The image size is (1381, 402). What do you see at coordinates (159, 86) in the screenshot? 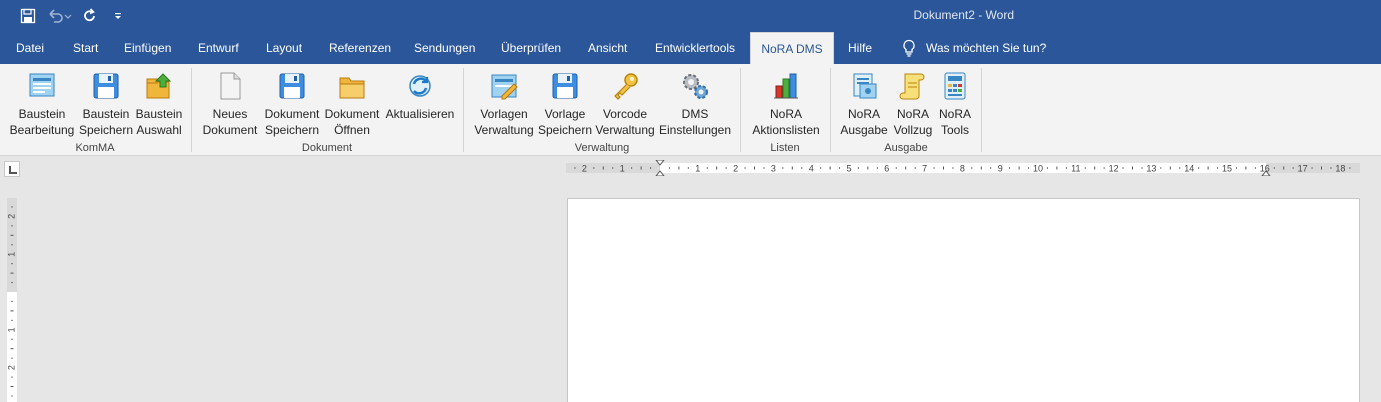
I see `select-block-icon` at bounding box center [159, 86].